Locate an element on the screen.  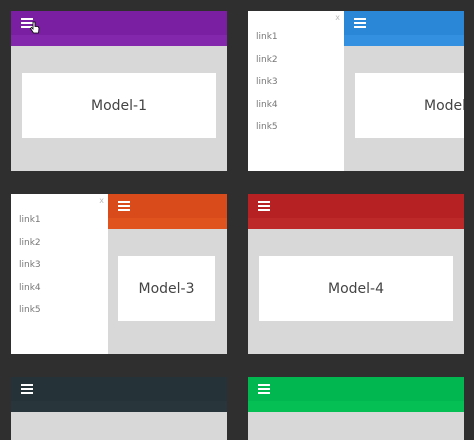
hand-cursor-icon is located at coordinates (35, 27).